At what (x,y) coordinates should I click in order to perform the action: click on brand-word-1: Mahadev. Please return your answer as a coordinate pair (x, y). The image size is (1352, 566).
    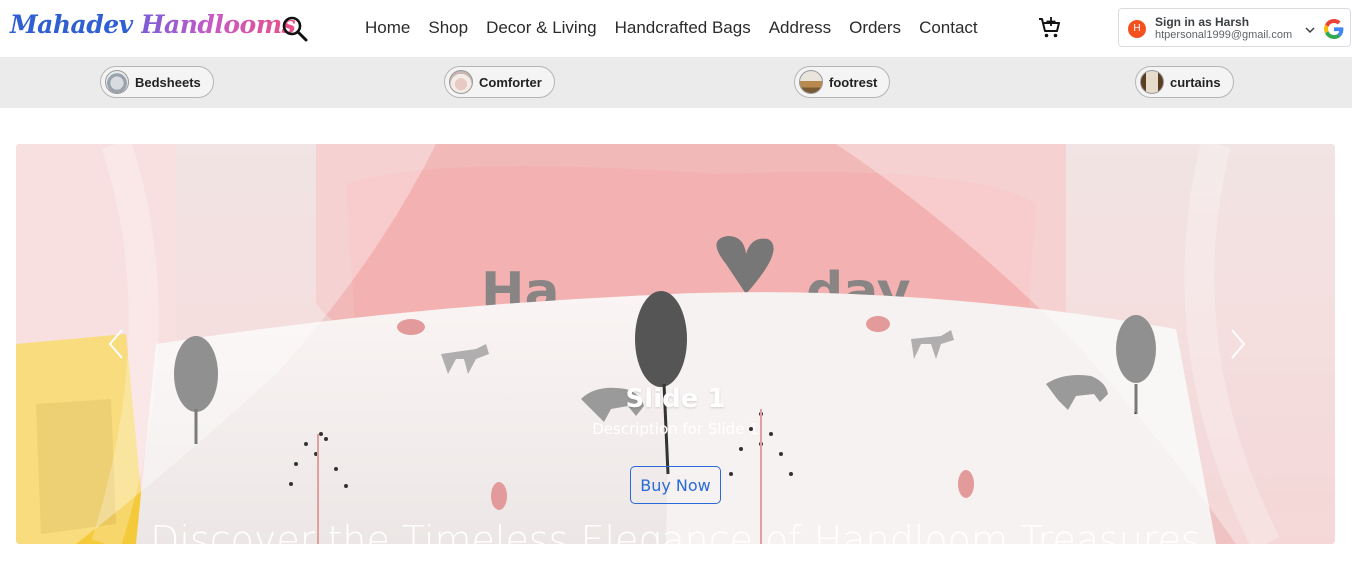
    Looking at the image, I should click on (71, 24).